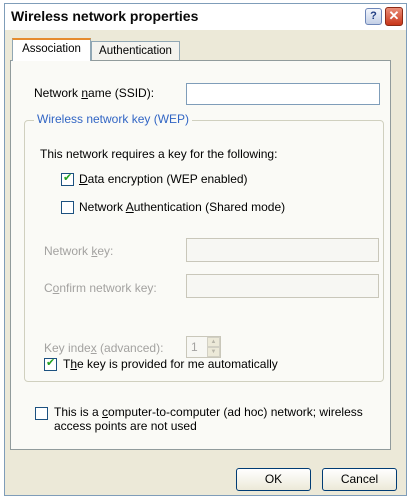 The width and height of the screenshot is (411, 502). What do you see at coordinates (205, 17) in the screenshot?
I see `title-bar: Wireless network properties ? ✕` at bounding box center [205, 17].